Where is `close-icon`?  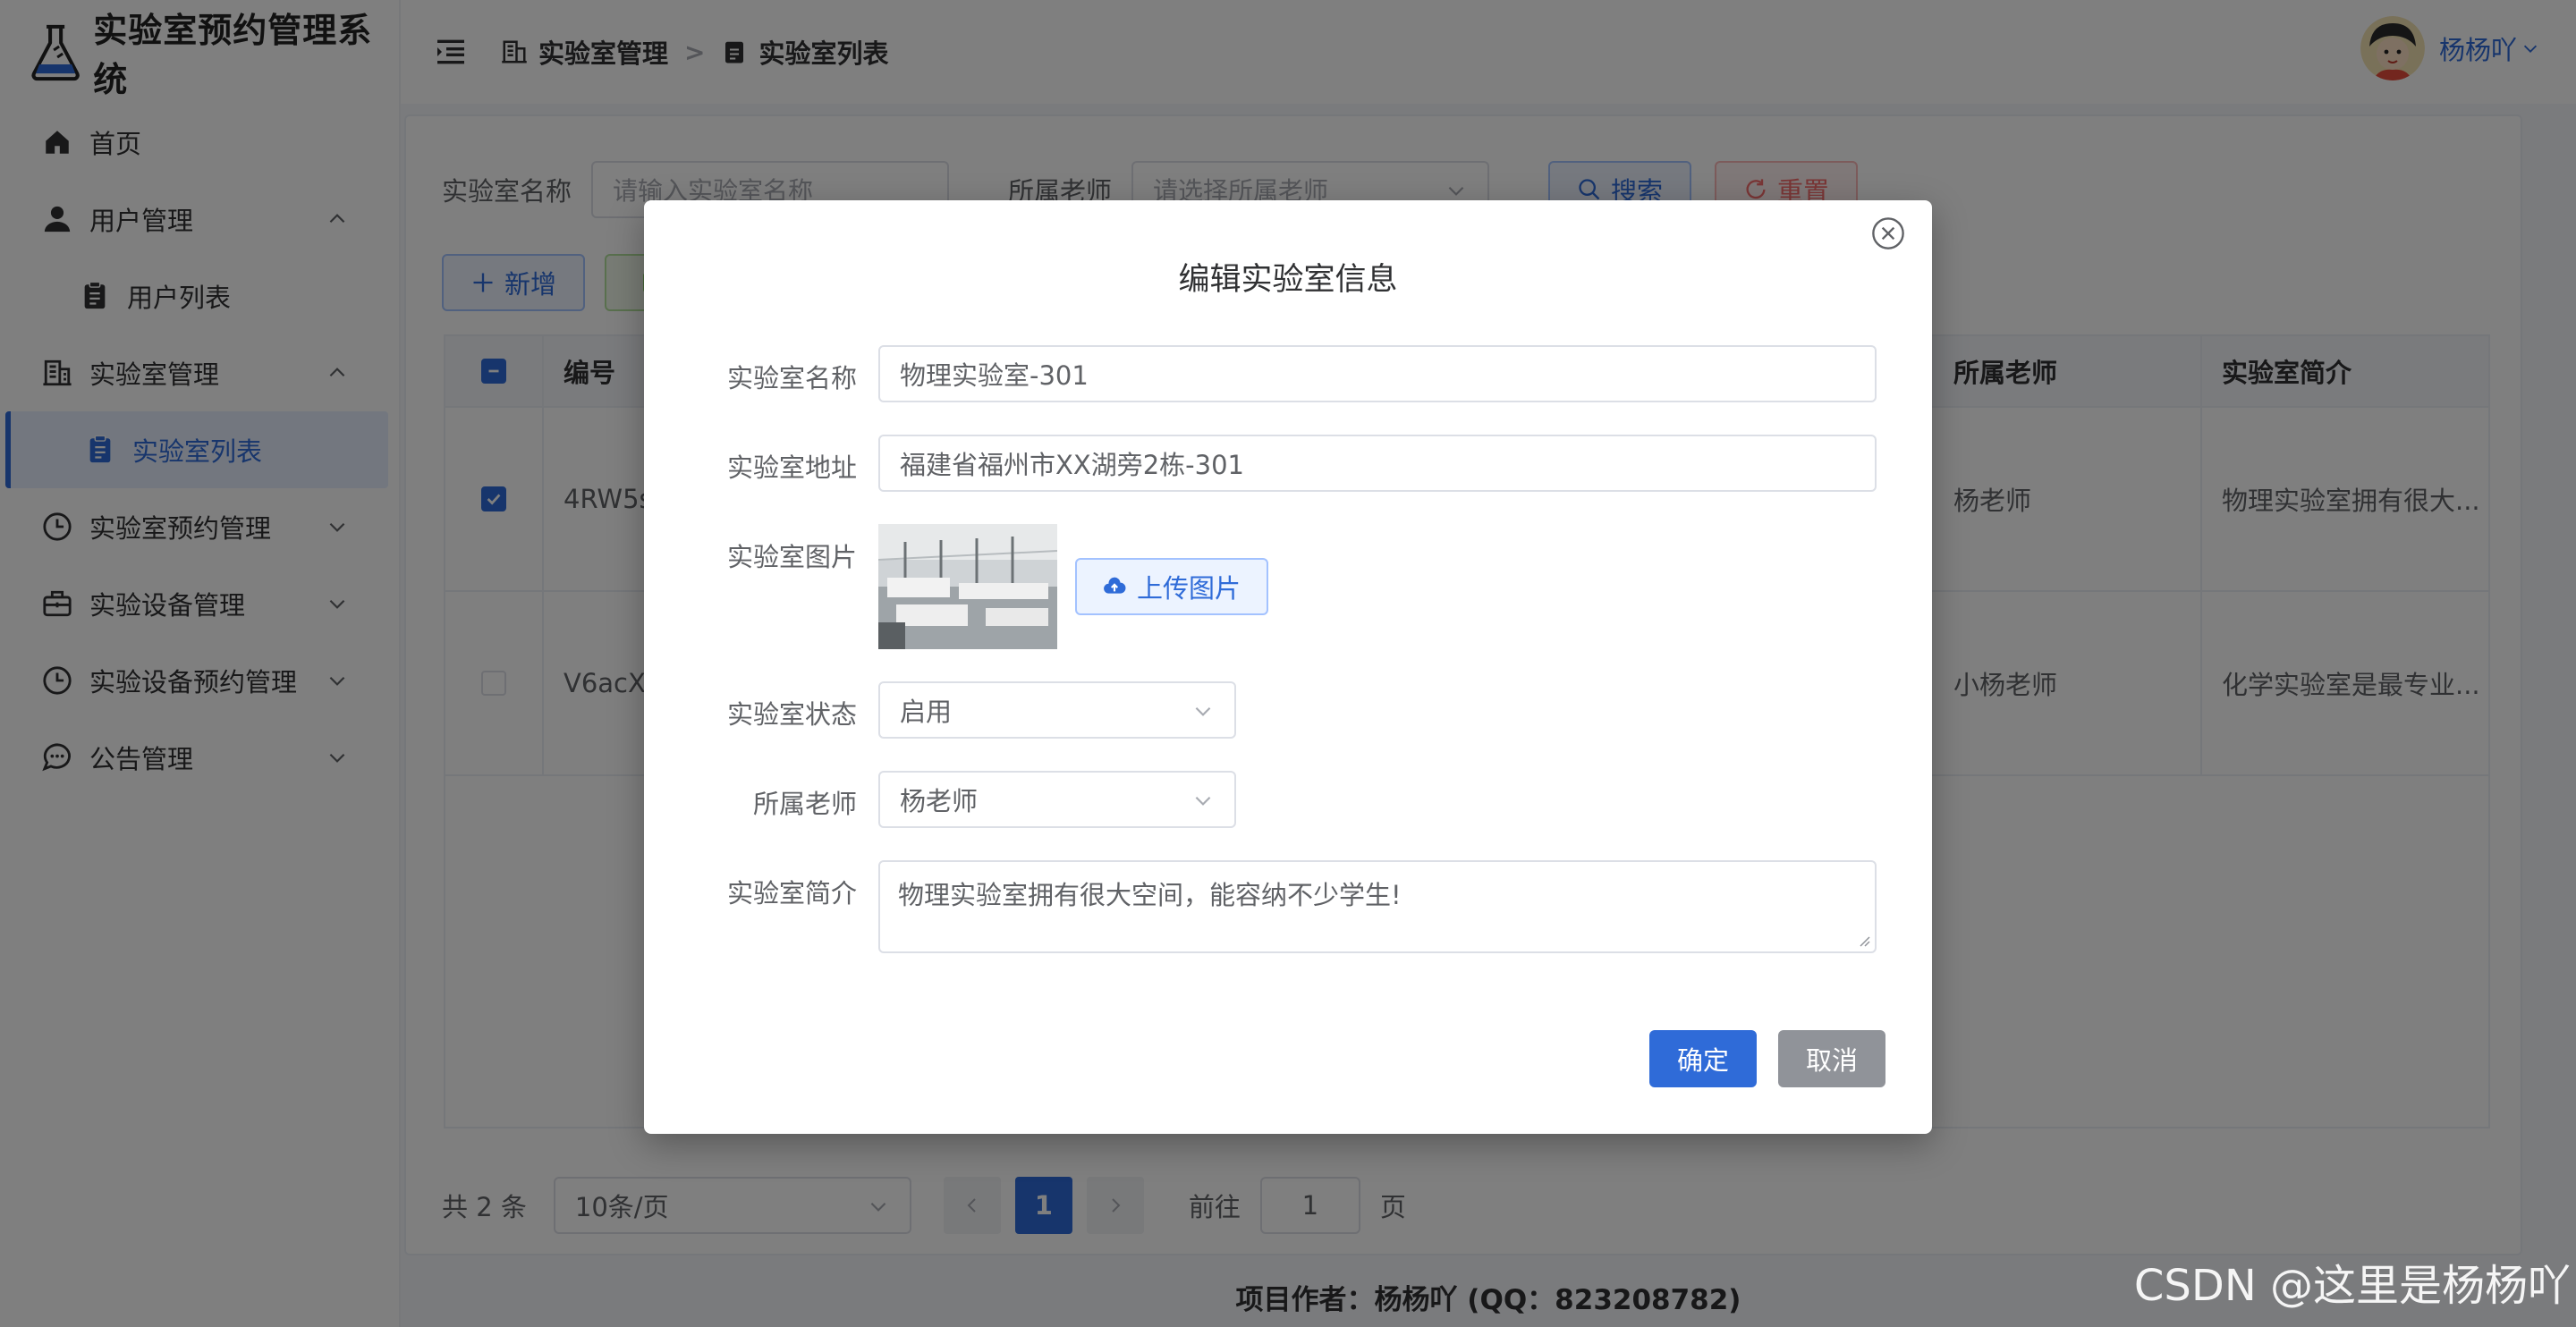
close-icon is located at coordinates (1888, 233).